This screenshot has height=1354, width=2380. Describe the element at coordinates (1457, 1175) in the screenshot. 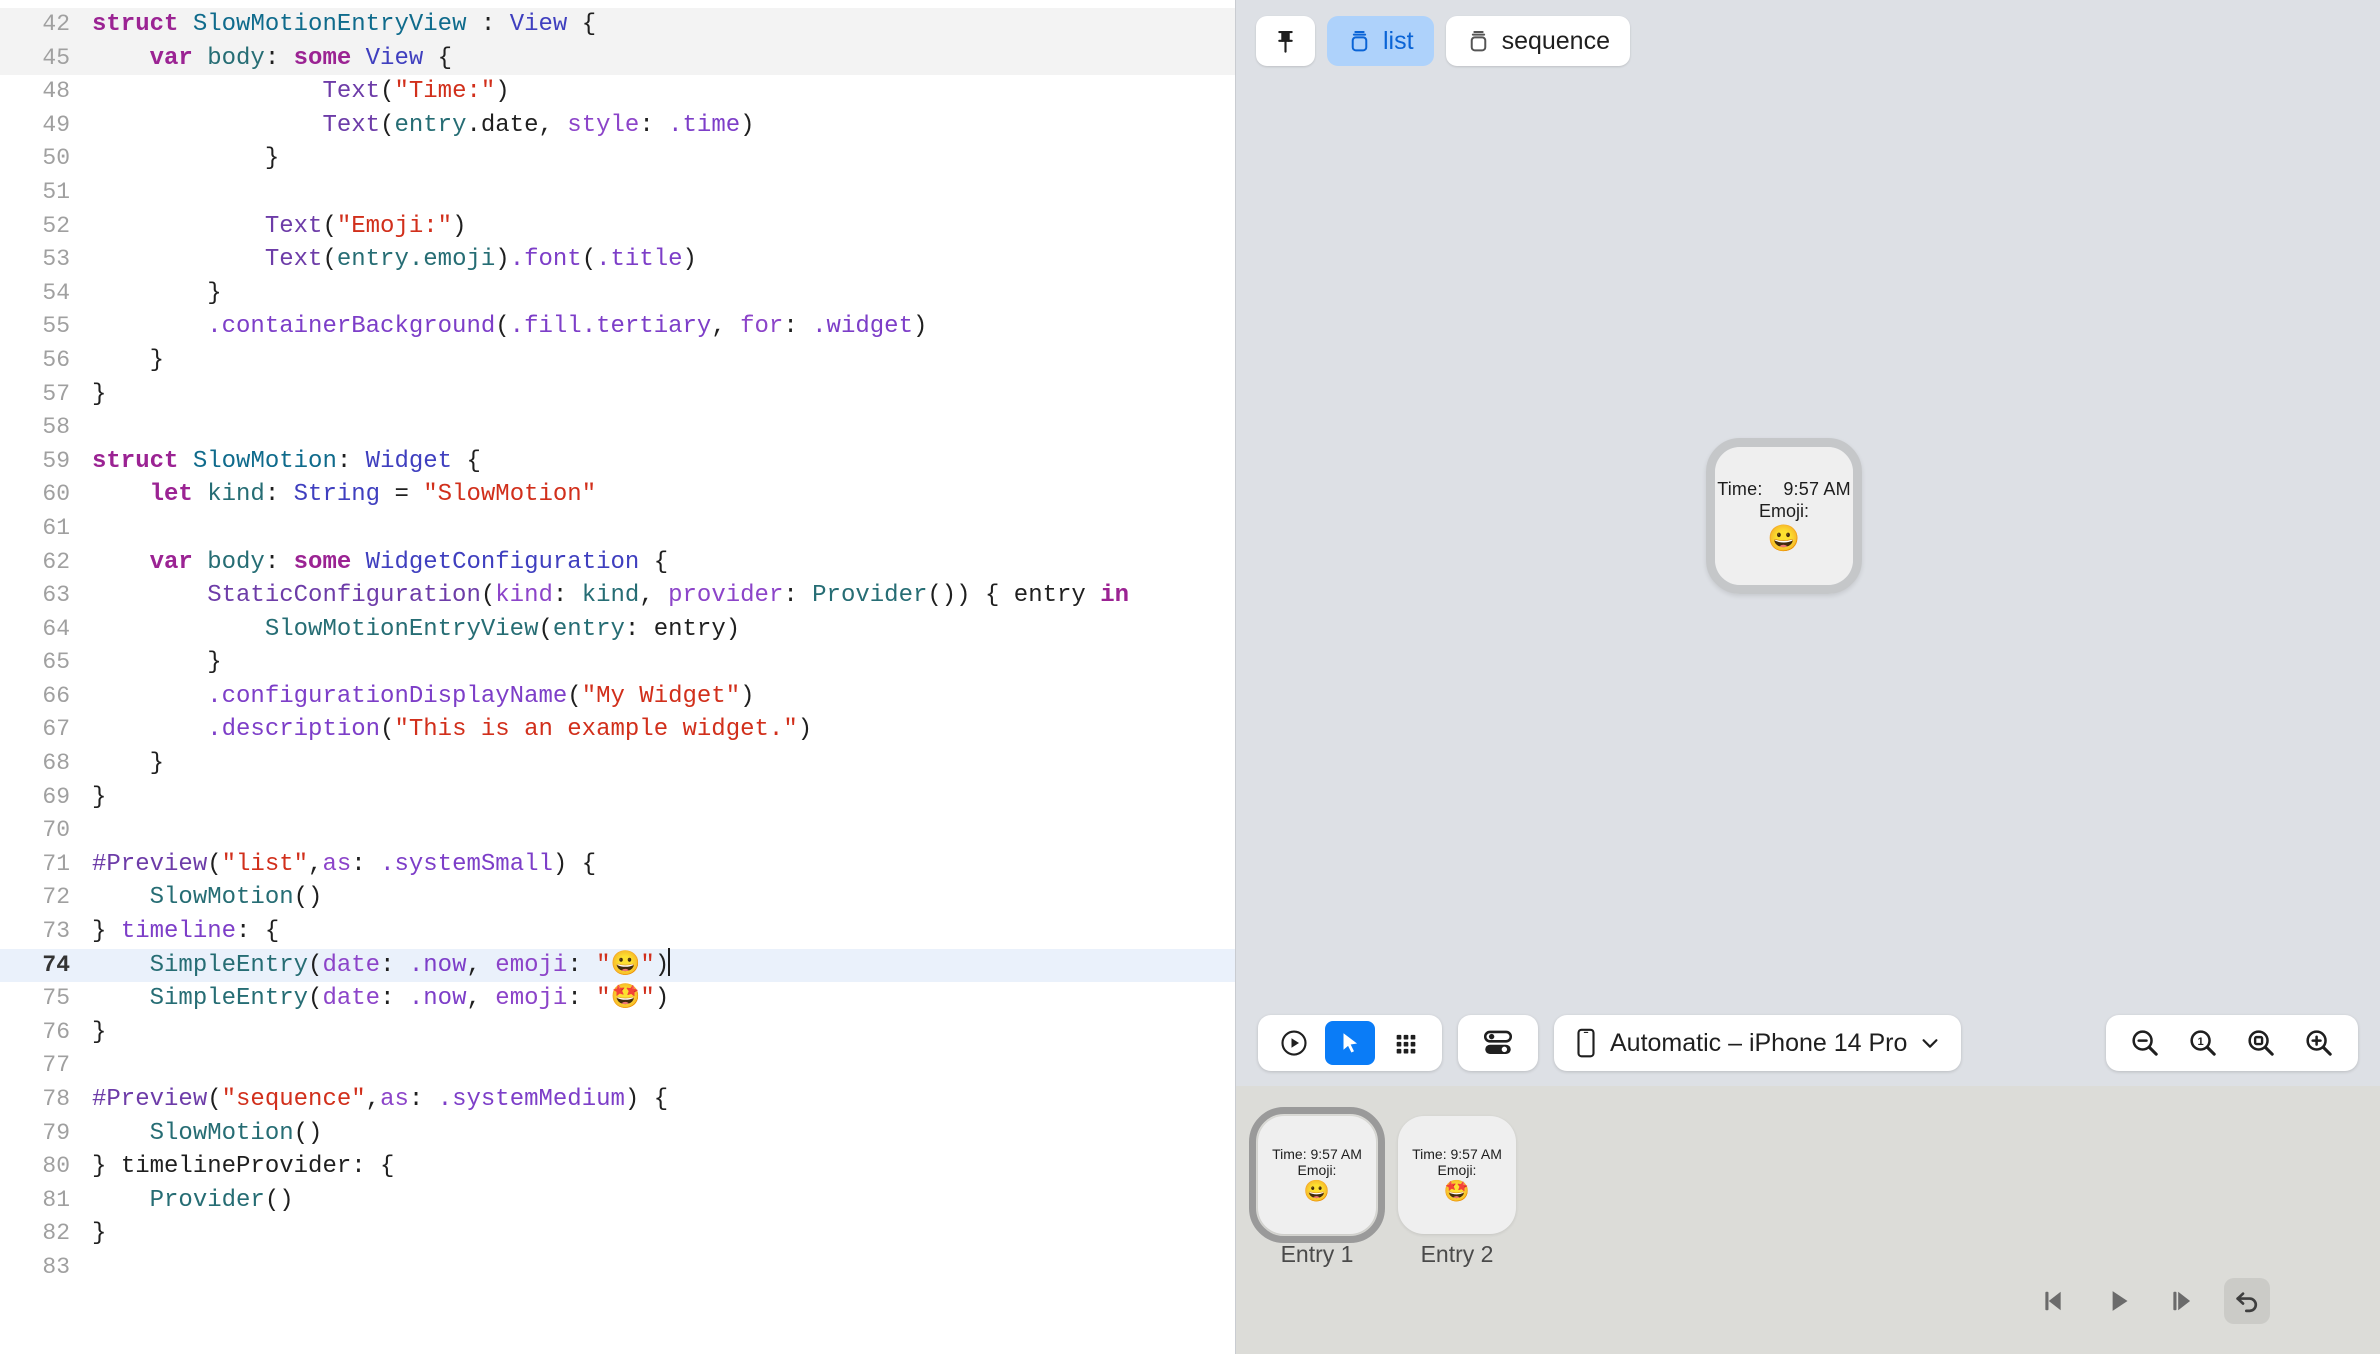

I see `timeline-thumbnail-frame: Time: 9:57 AM Emoji: 🤩` at that location.